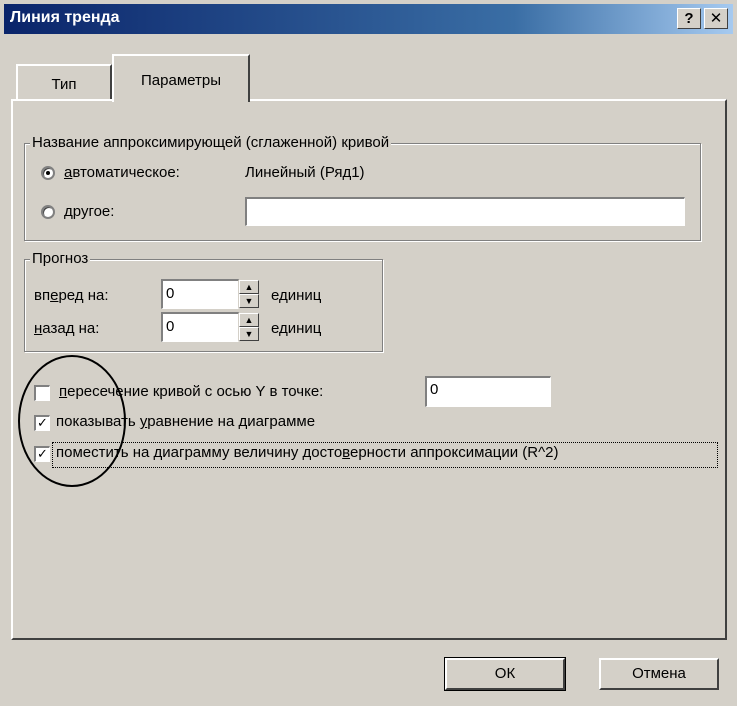  I want to click on forward-up-icon: ▲, so click(249, 287).